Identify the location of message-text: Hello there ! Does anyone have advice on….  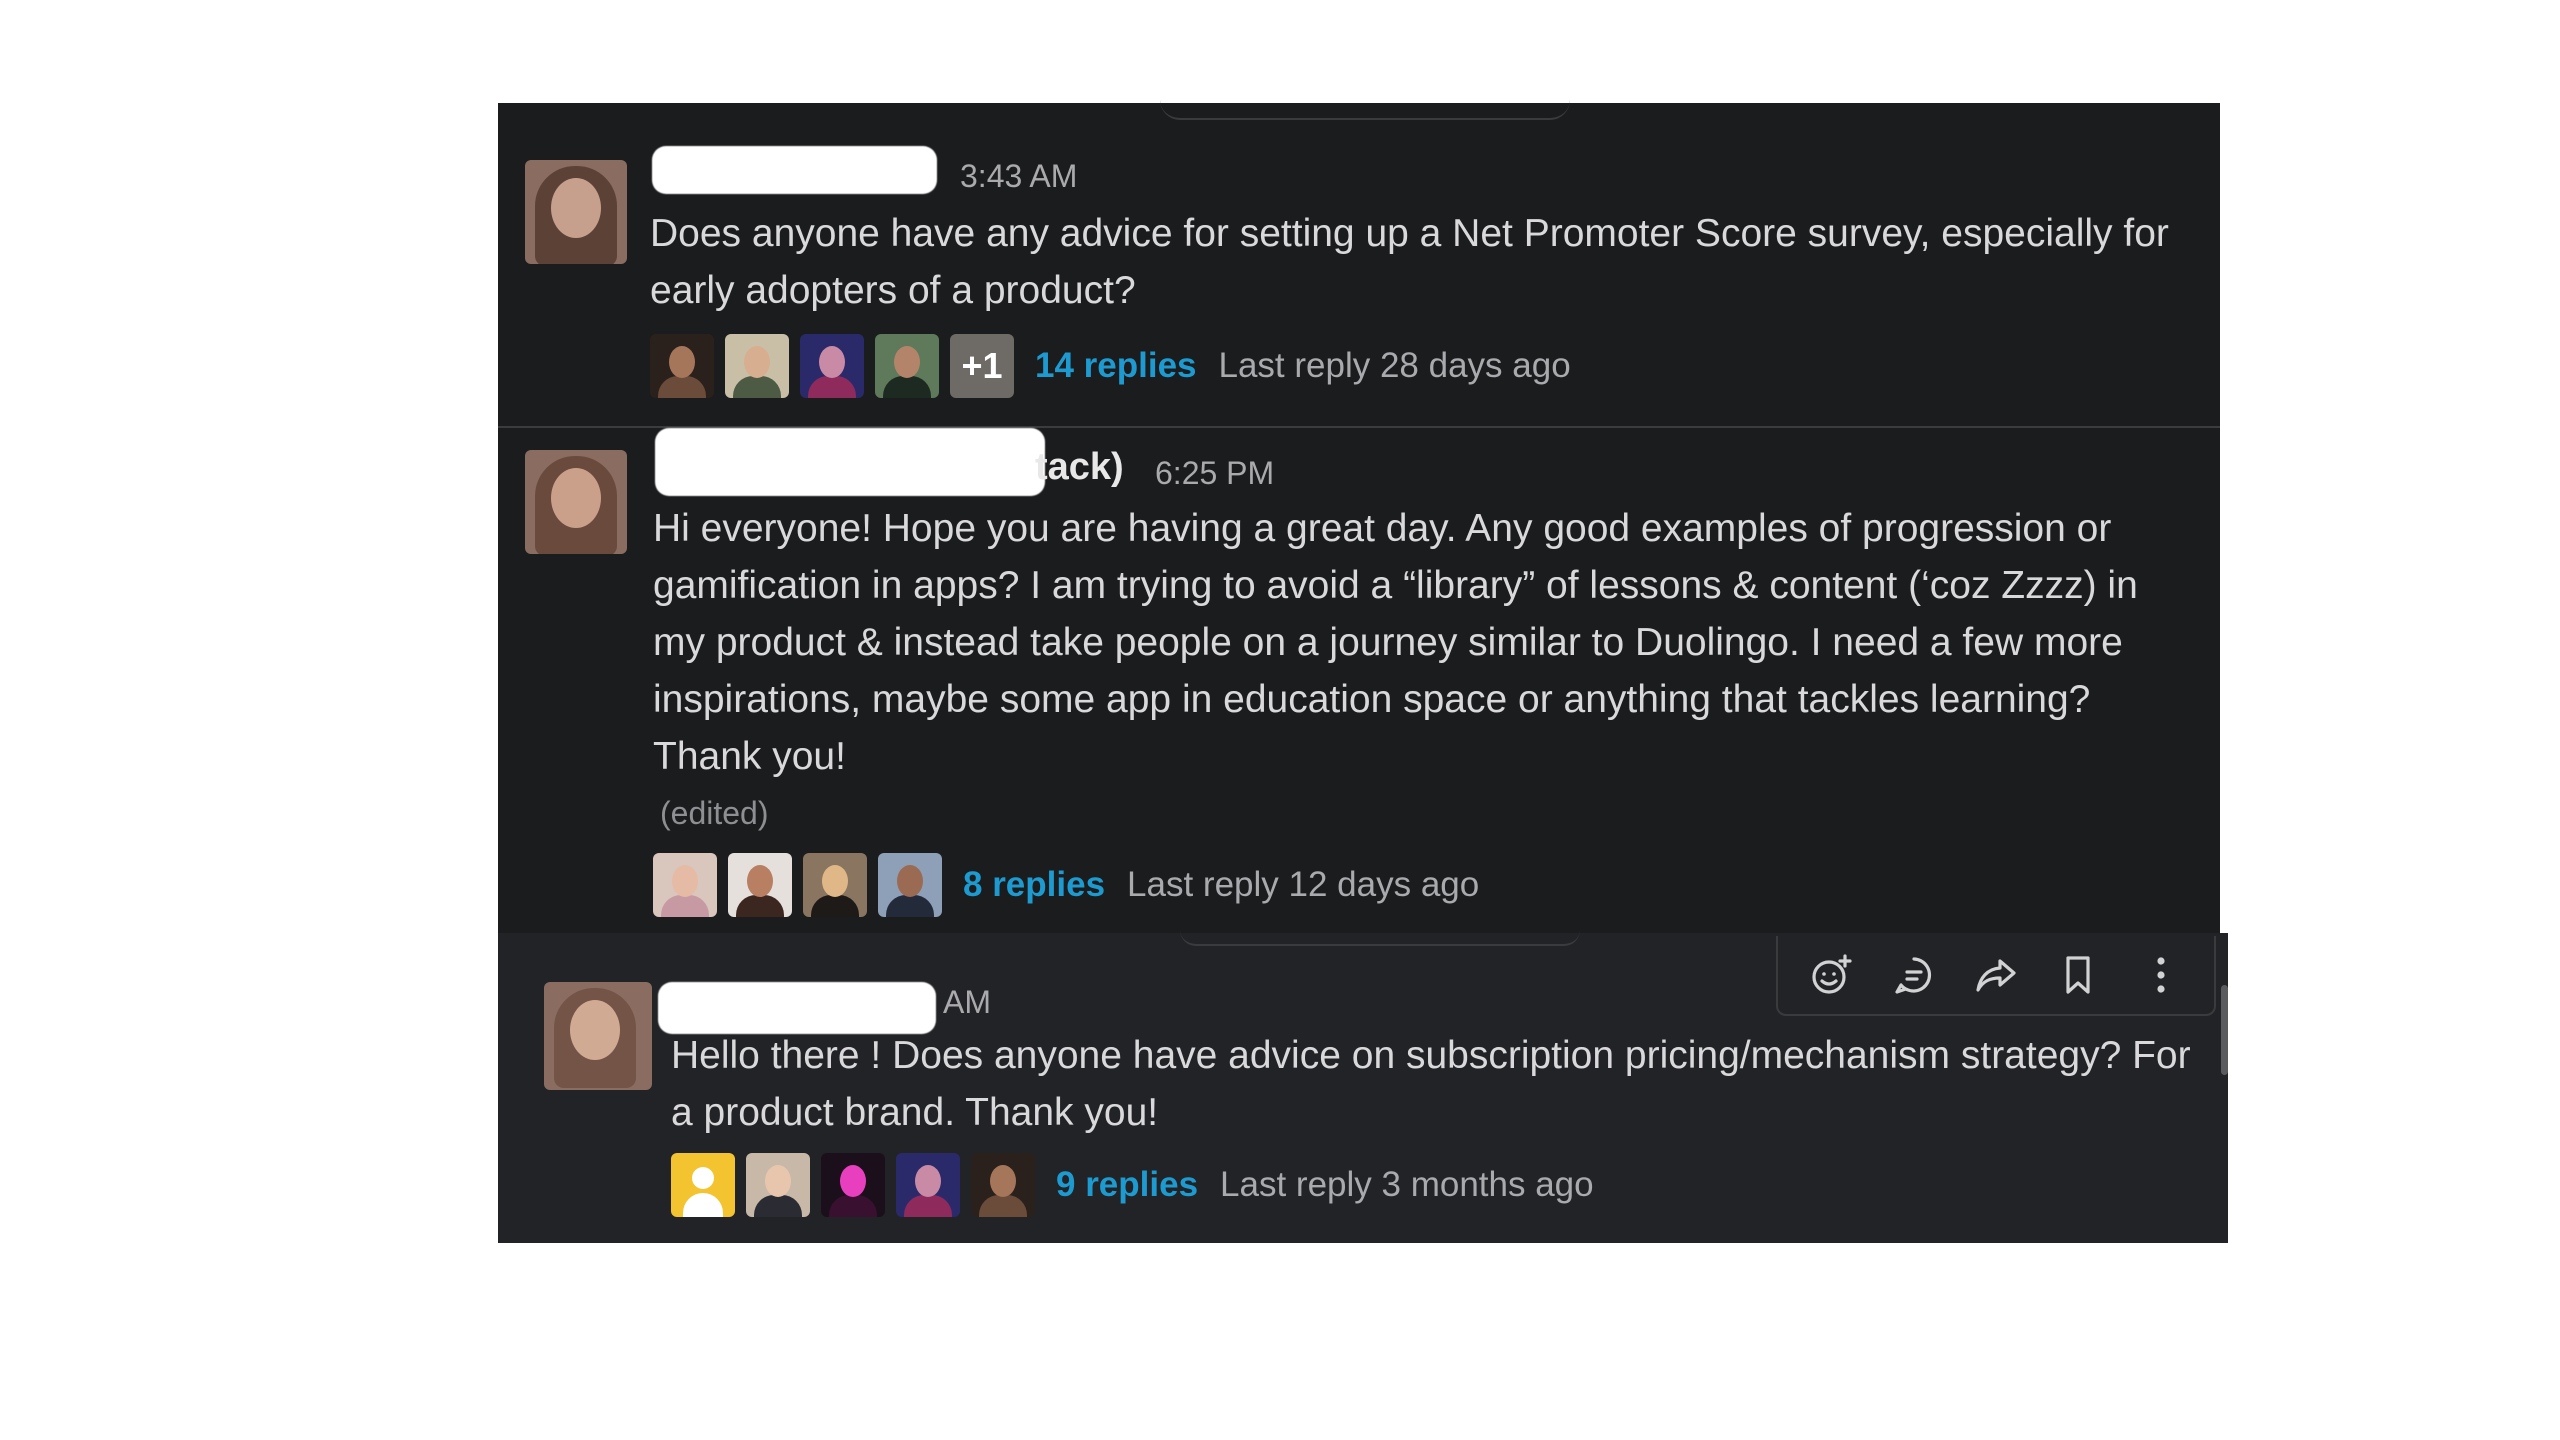
(1431, 1084).